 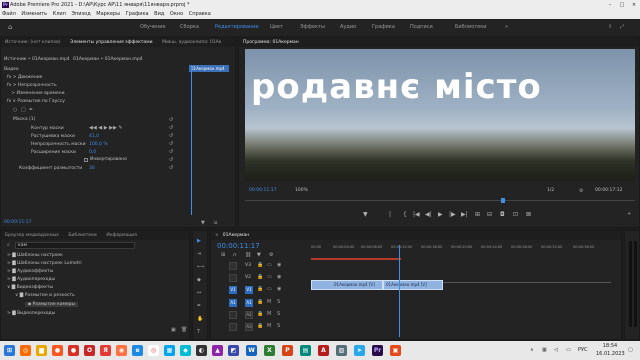 What do you see at coordinates (269, 350) in the screenshot?
I see `excel-icon: X` at bounding box center [269, 350].